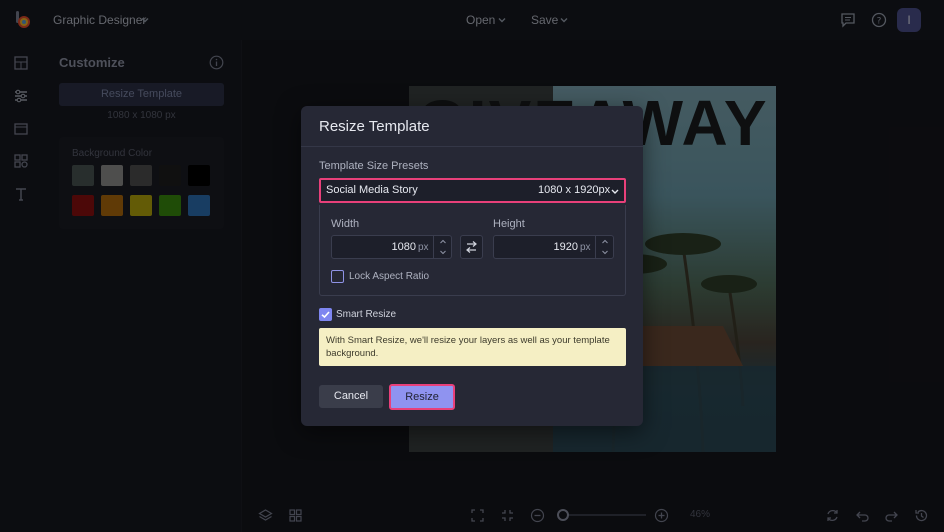  I want to click on lock-aspect-label: Lock Aspect Ratio, so click(389, 276).